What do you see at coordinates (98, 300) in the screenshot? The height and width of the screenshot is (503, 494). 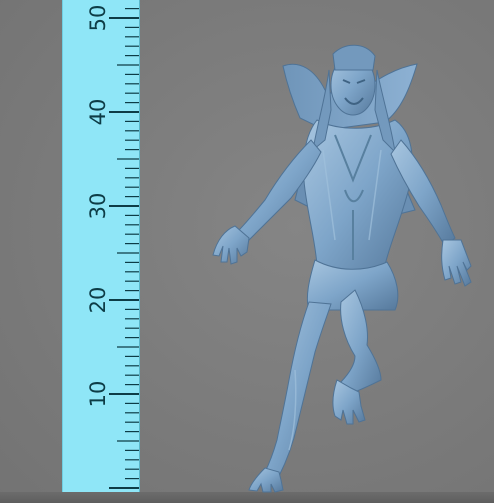 I see `ruler-label: 20` at bounding box center [98, 300].